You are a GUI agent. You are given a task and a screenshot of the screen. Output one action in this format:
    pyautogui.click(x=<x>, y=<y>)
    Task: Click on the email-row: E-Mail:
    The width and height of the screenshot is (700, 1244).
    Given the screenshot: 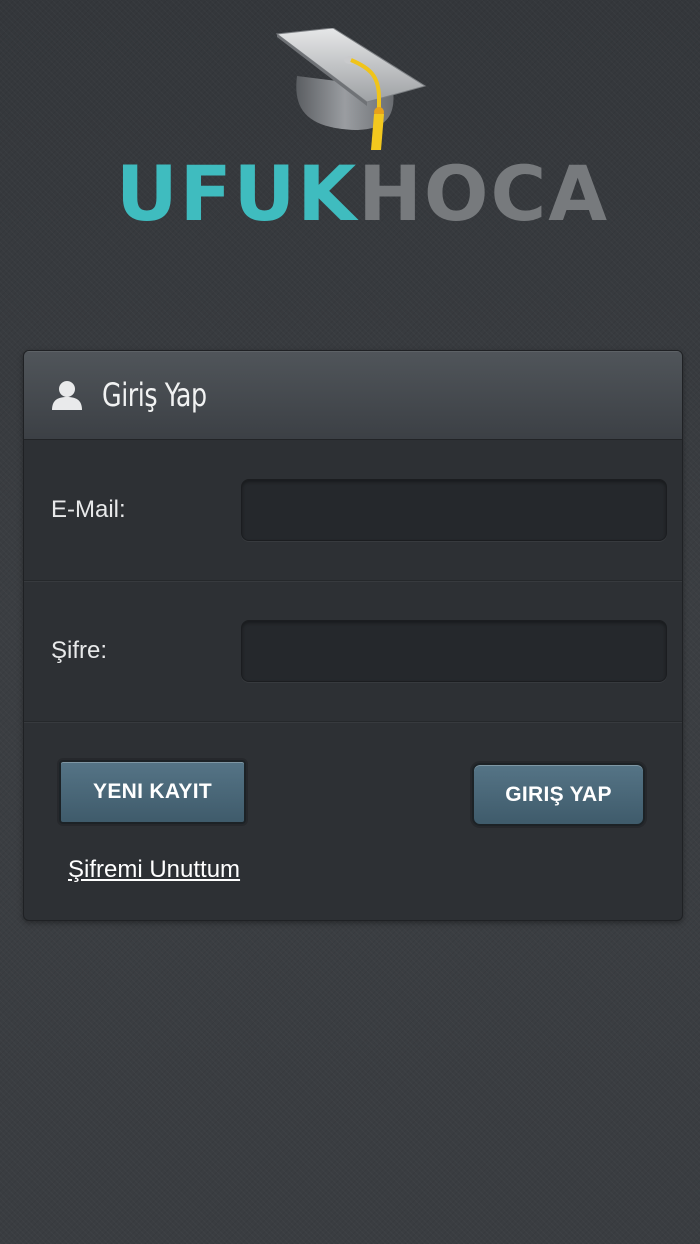 What is the action you would take?
    pyautogui.click(x=353, y=510)
    